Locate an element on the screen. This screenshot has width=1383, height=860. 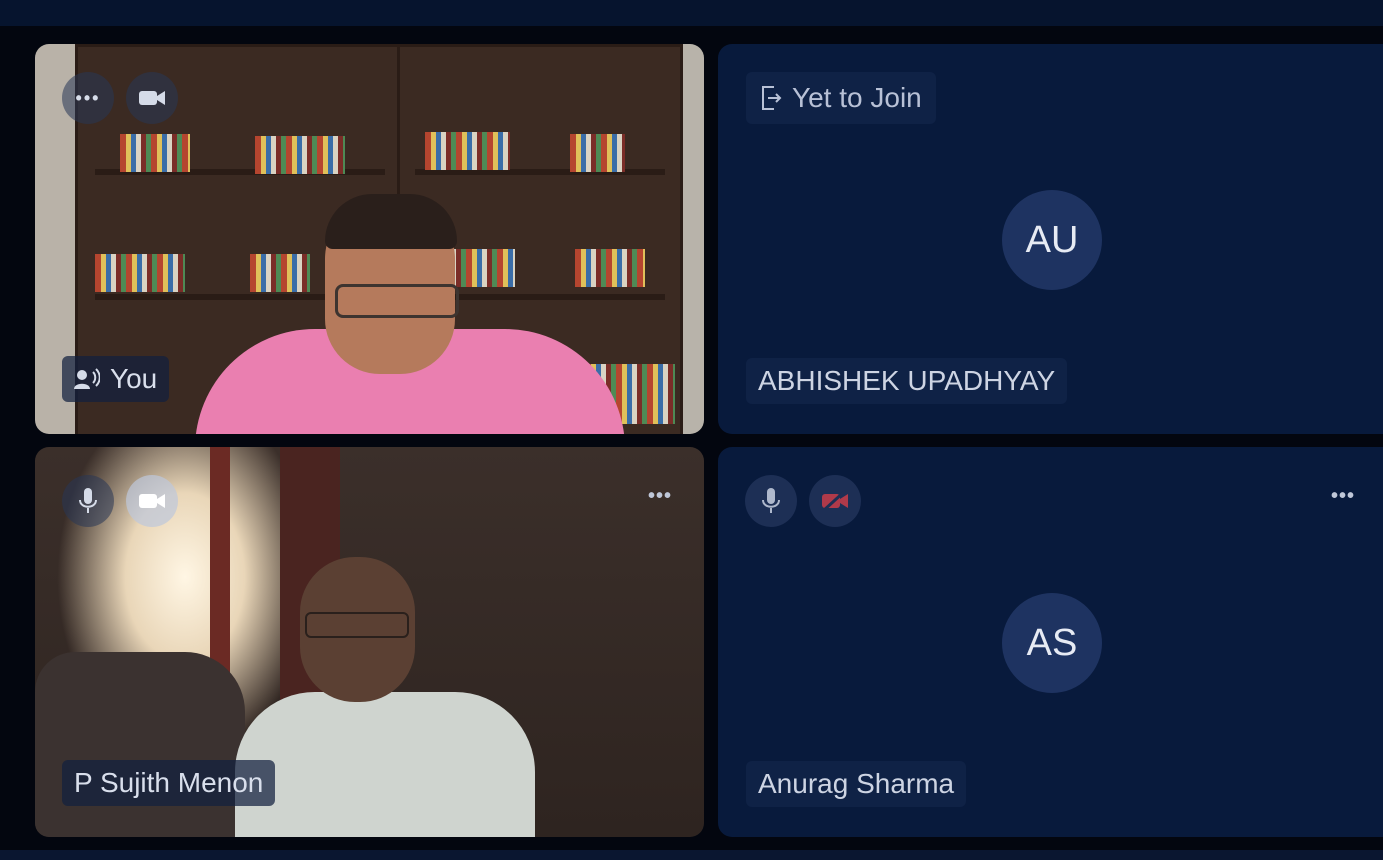
participant-name-label: You is located at coordinates (116, 379).